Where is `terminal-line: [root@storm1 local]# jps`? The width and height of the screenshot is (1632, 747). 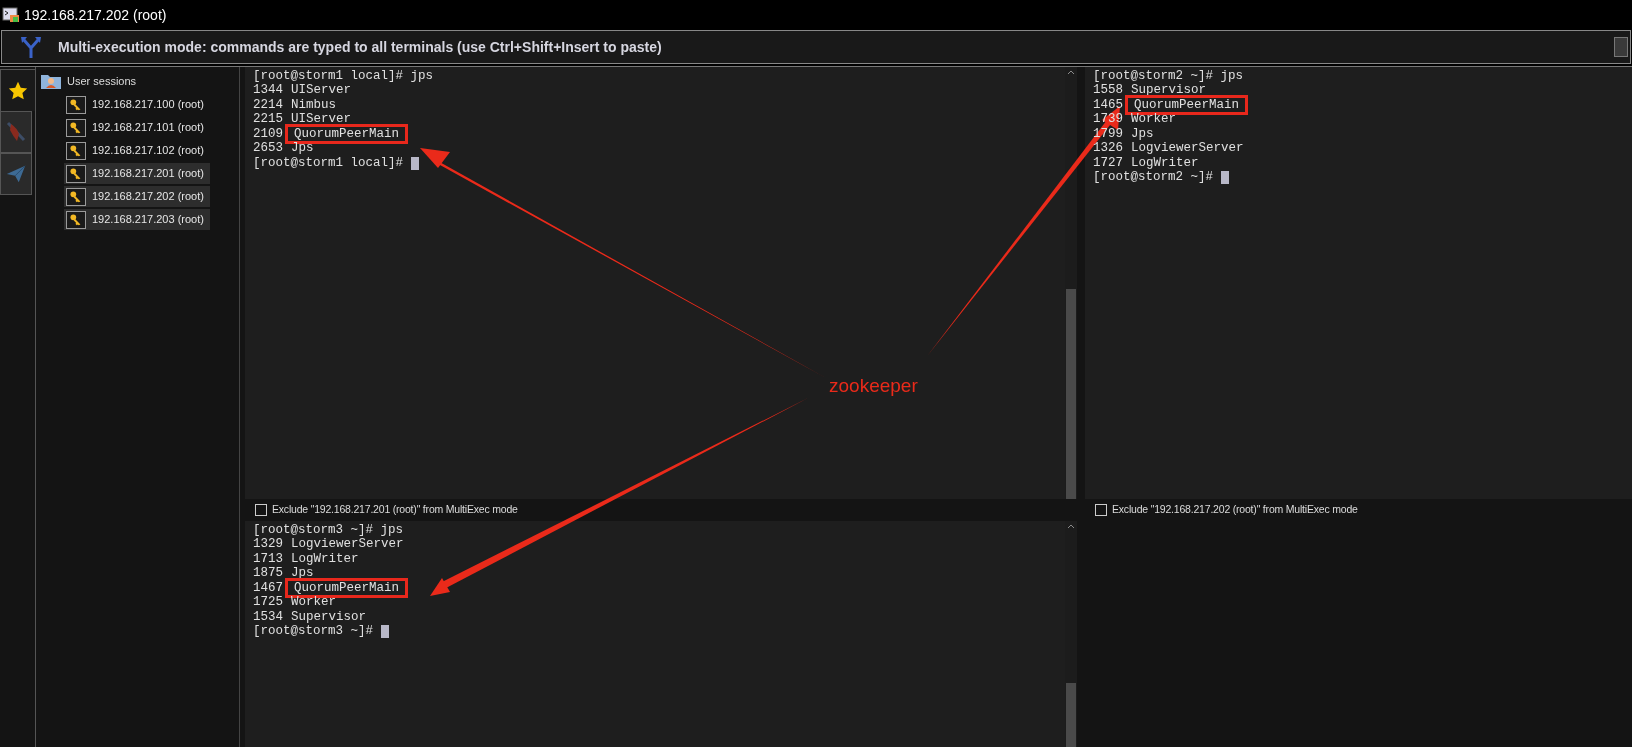 terminal-line: [root@storm1 local]# jps is located at coordinates (343, 75).